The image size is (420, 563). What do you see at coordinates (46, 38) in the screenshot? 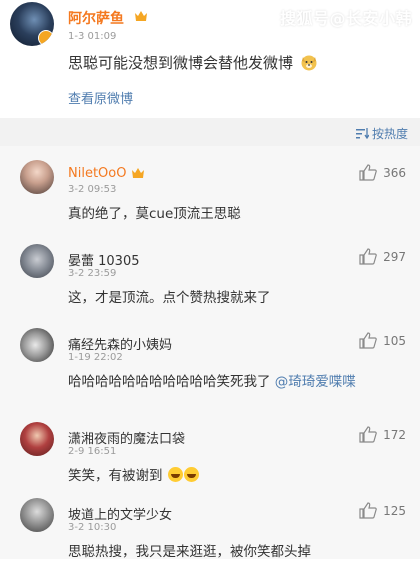
I see `verified-badge-icon` at bounding box center [46, 38].